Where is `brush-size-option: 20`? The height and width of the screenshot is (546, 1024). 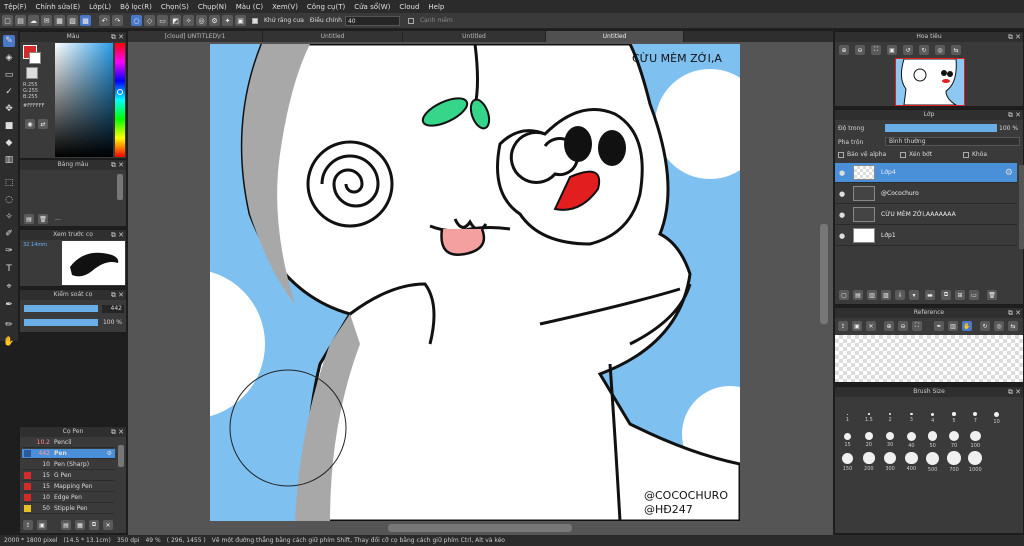
brush-size-option: 20 is located at coordinates (868, 438).